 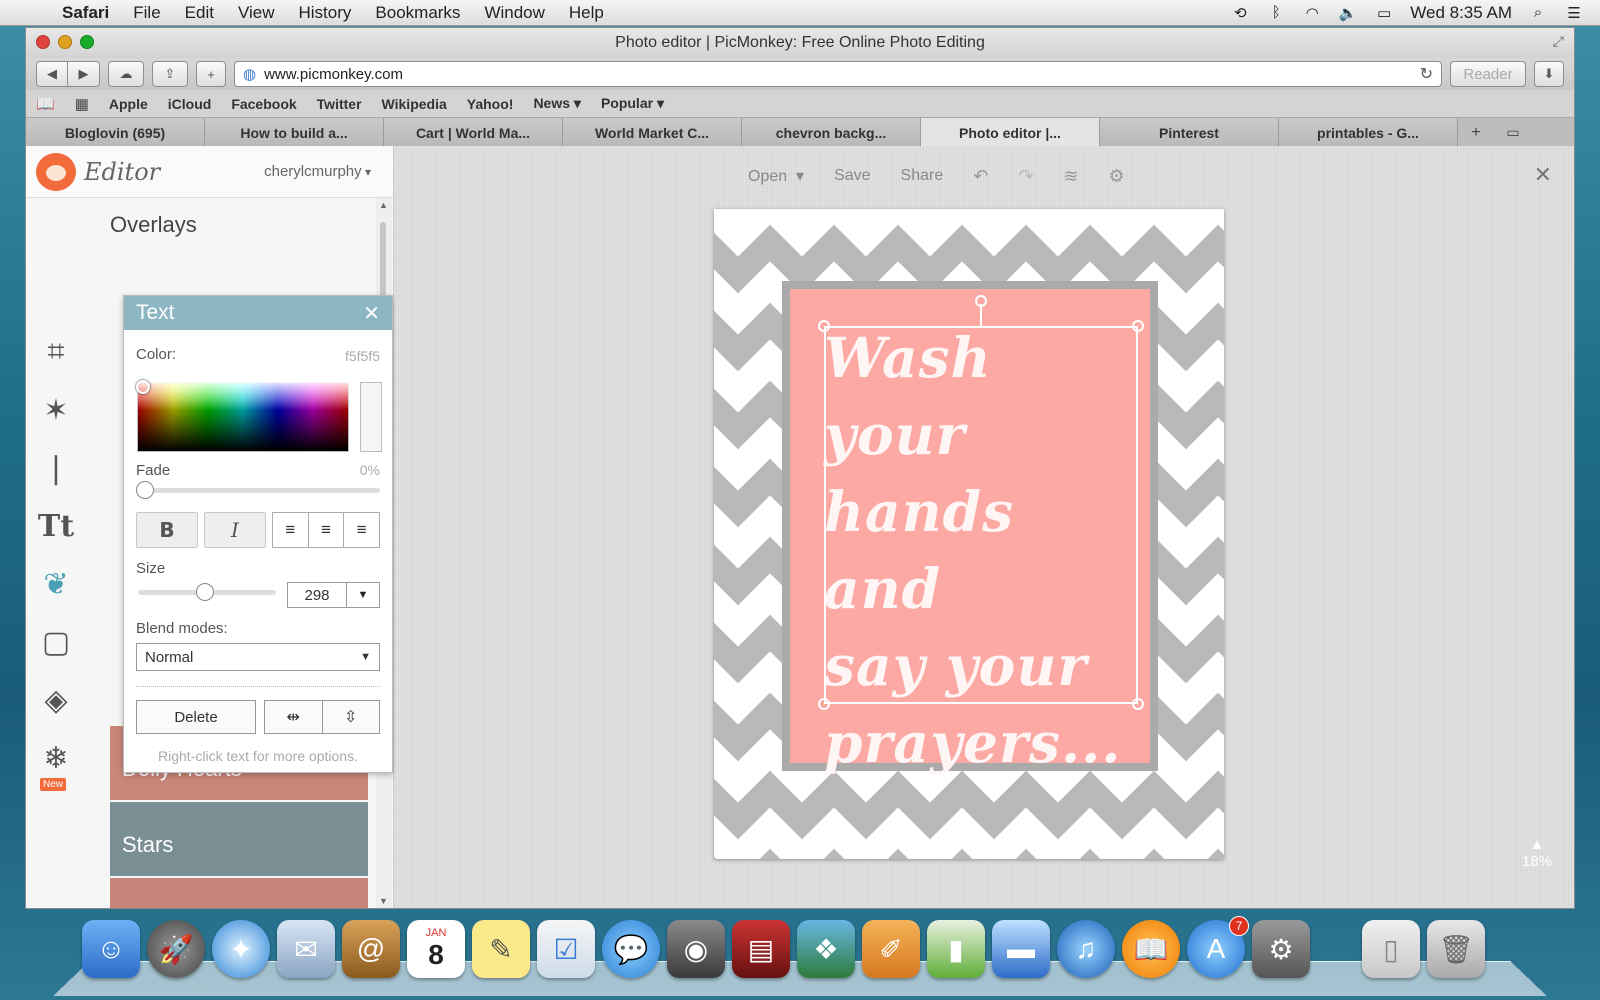 What do you see at coordinates (1426, 74) in the screenshot?
I see `reload-icon: ↻` at bounding box center [1426, 74].